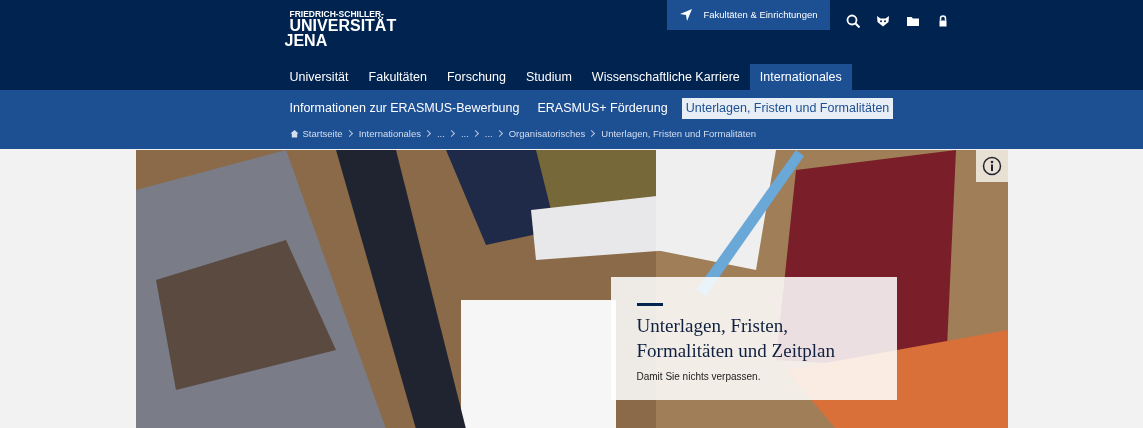 The height and width of the screenshot is (428, 1143). I want to click on caption-title: Unterlagen, Fristen, Formalitäten und Zeitplan, so click(736, 338).